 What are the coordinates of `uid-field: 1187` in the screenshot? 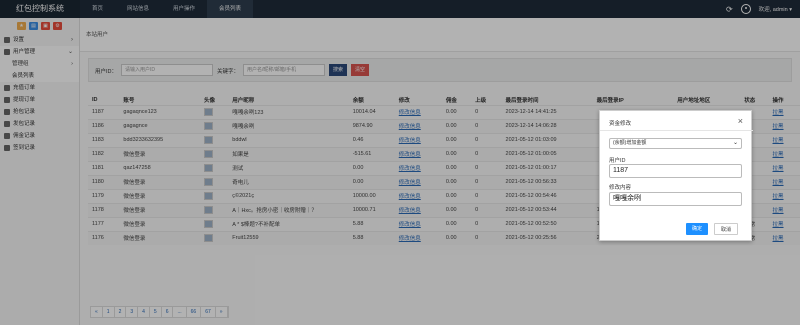 It's located at (675, 171).